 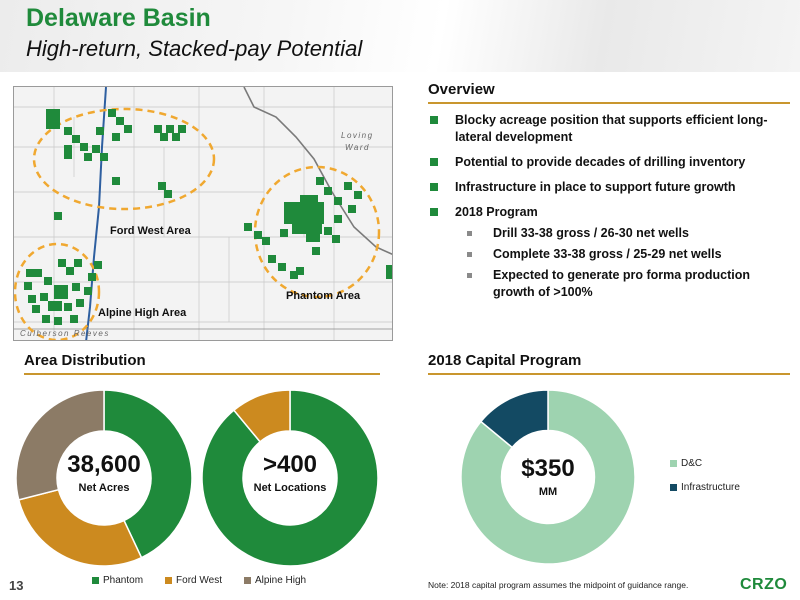 What do you see at coordinates (104, 488) in the screenshot?
I see `net-acres-label: Net Acres` at bounding box center [104, 488].